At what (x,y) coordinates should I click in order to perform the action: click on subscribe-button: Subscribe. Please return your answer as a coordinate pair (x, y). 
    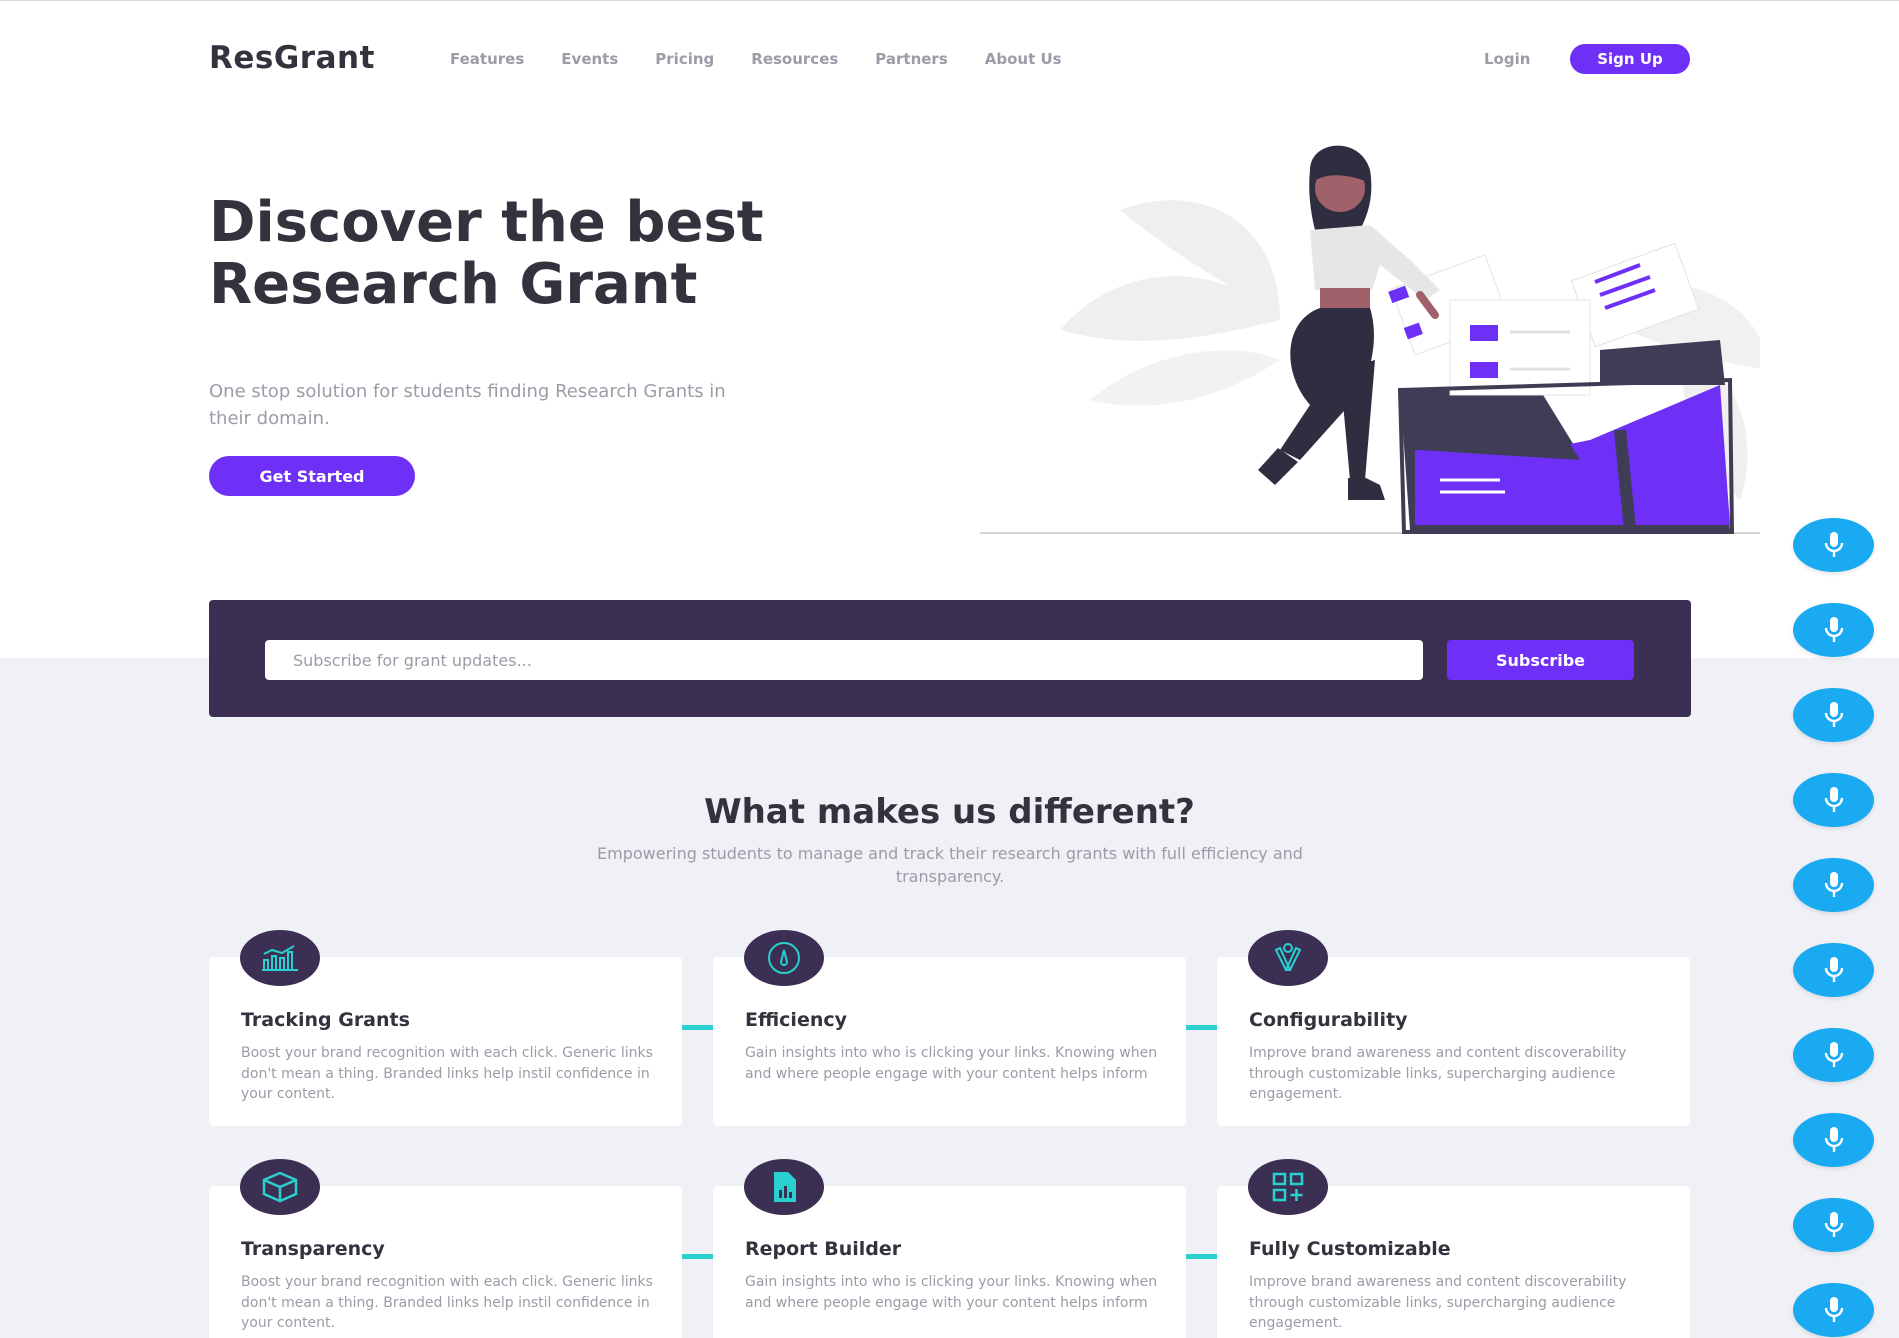
    Looking at the image, I should click on (1540, 660).